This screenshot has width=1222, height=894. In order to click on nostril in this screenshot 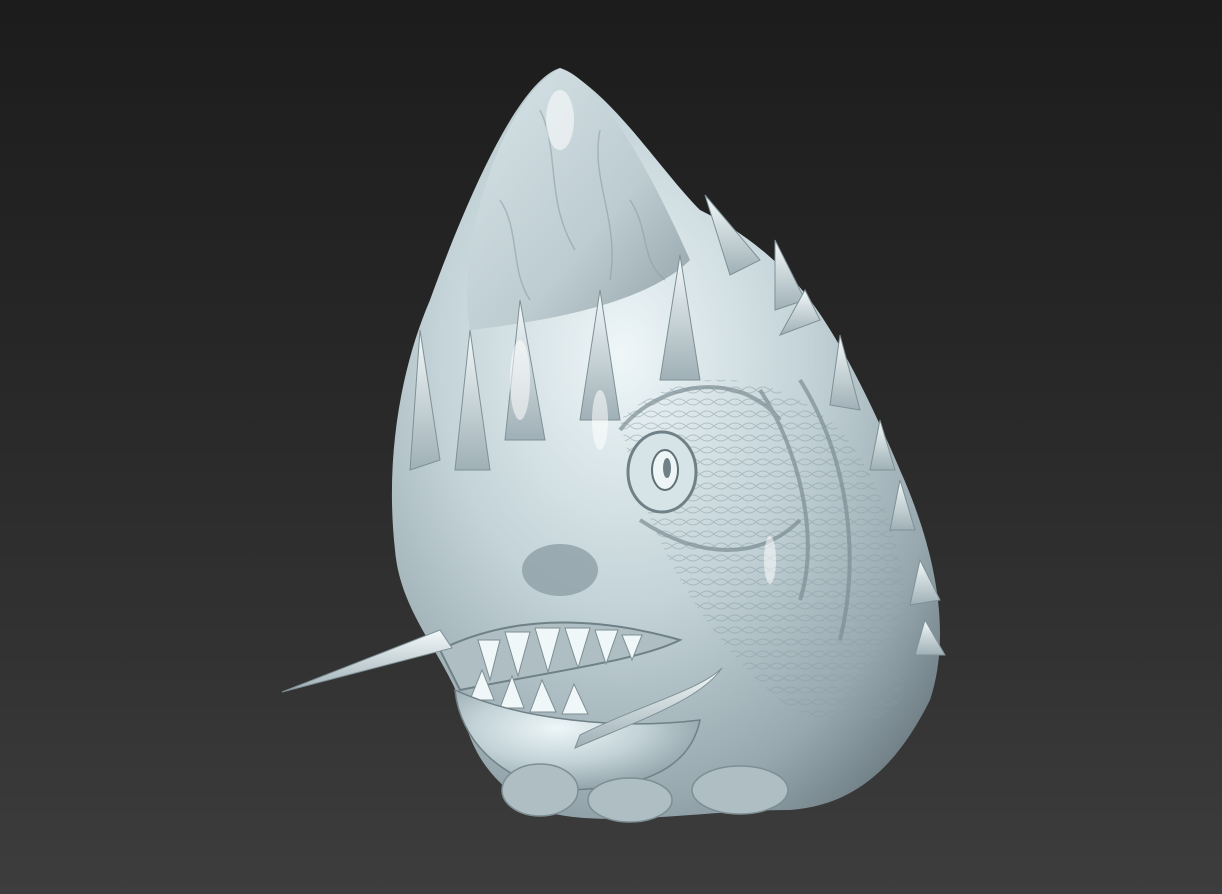, I will do `click(560, 570)`.